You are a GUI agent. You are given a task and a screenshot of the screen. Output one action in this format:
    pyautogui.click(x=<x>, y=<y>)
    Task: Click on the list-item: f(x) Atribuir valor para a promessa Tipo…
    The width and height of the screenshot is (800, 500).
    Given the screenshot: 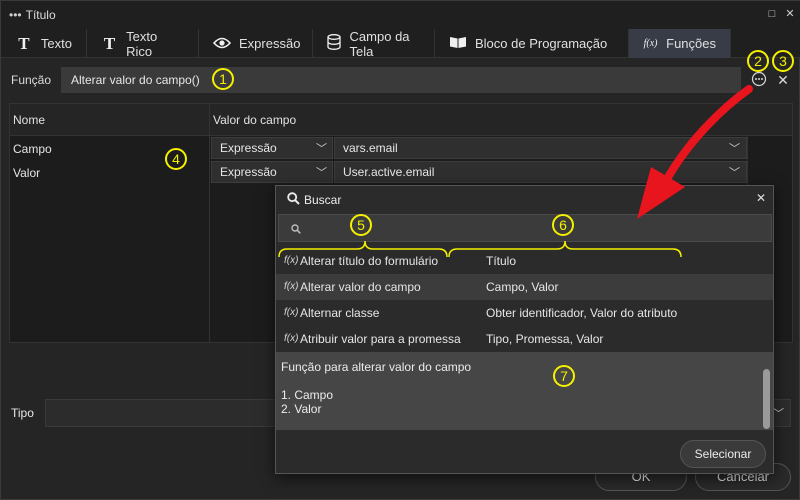 What is the action you would take?
    pyautogui.click(x=524, y=339)
    